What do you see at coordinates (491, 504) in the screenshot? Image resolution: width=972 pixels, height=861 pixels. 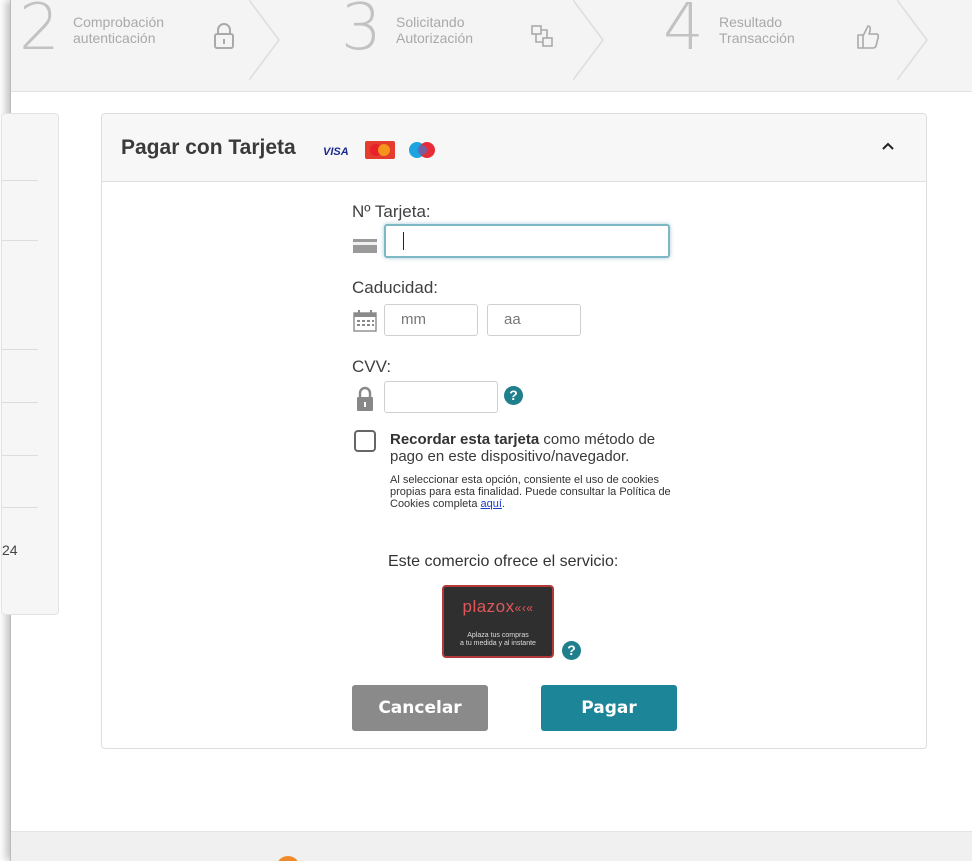 I see `cookie-policy-link: aquí` at bounding box center [491, 504].